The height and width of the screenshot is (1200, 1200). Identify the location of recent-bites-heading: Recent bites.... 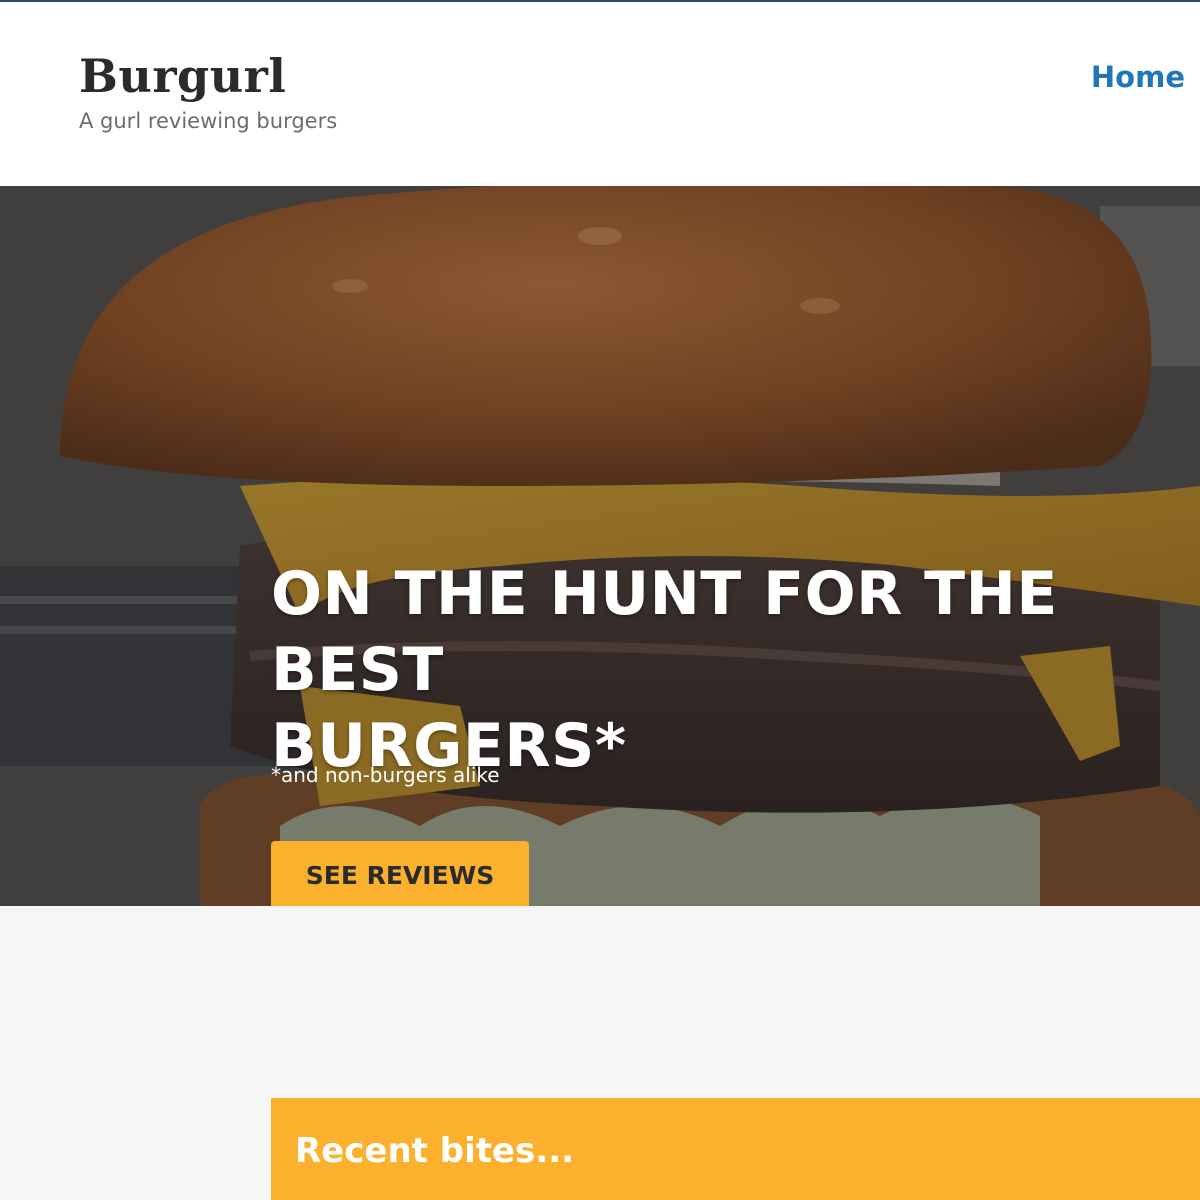
(435, 1151).